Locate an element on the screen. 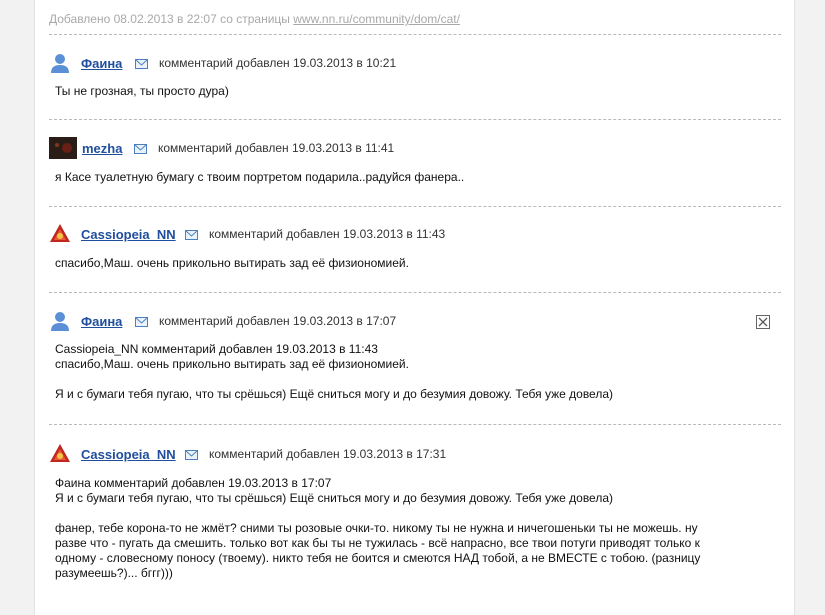 This screenshot has height=615, width=825. comment-meta: комментарий добавлен 19.03.2013 в 11:43 is located at coordinates (327, 234).